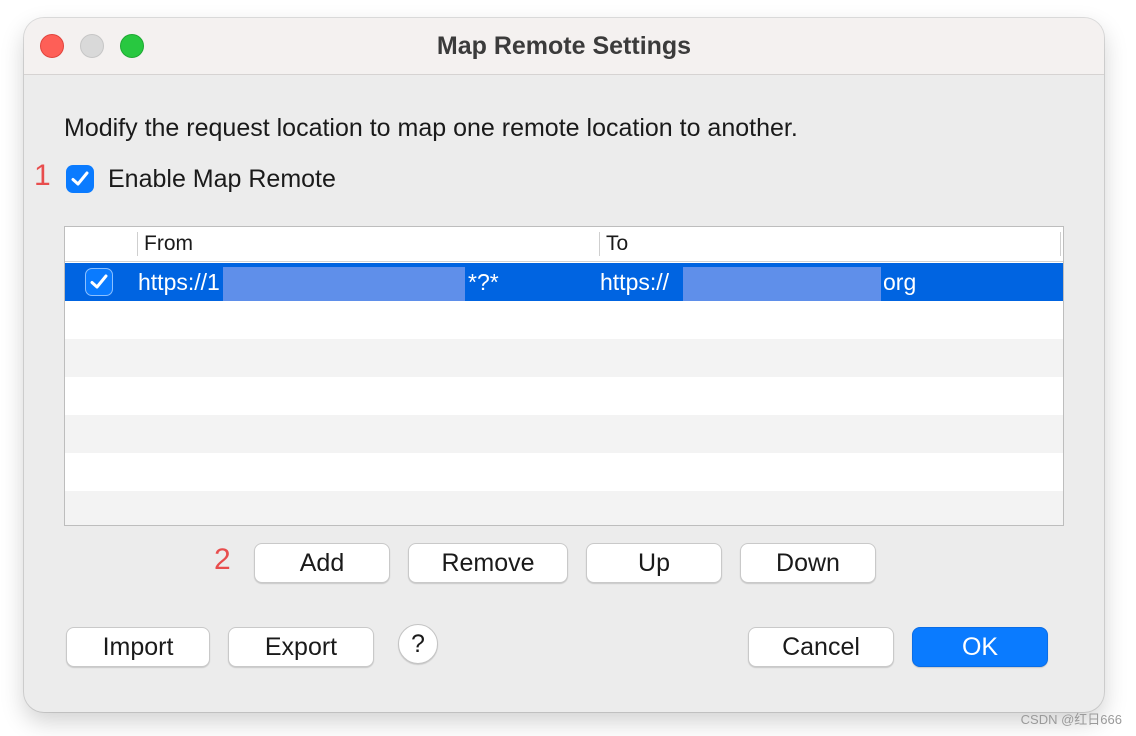  What do you see at coordinates (654, 563) in the screenshot?
I see `move-up-button: Up` at bounding box center [654, 563].